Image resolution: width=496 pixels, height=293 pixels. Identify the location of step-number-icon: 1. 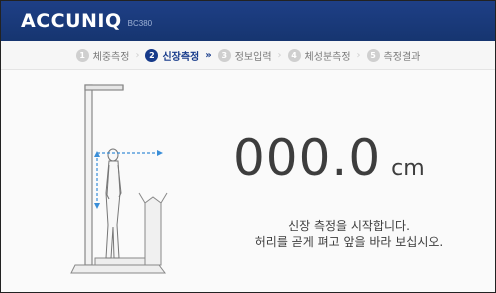
(82, 55).